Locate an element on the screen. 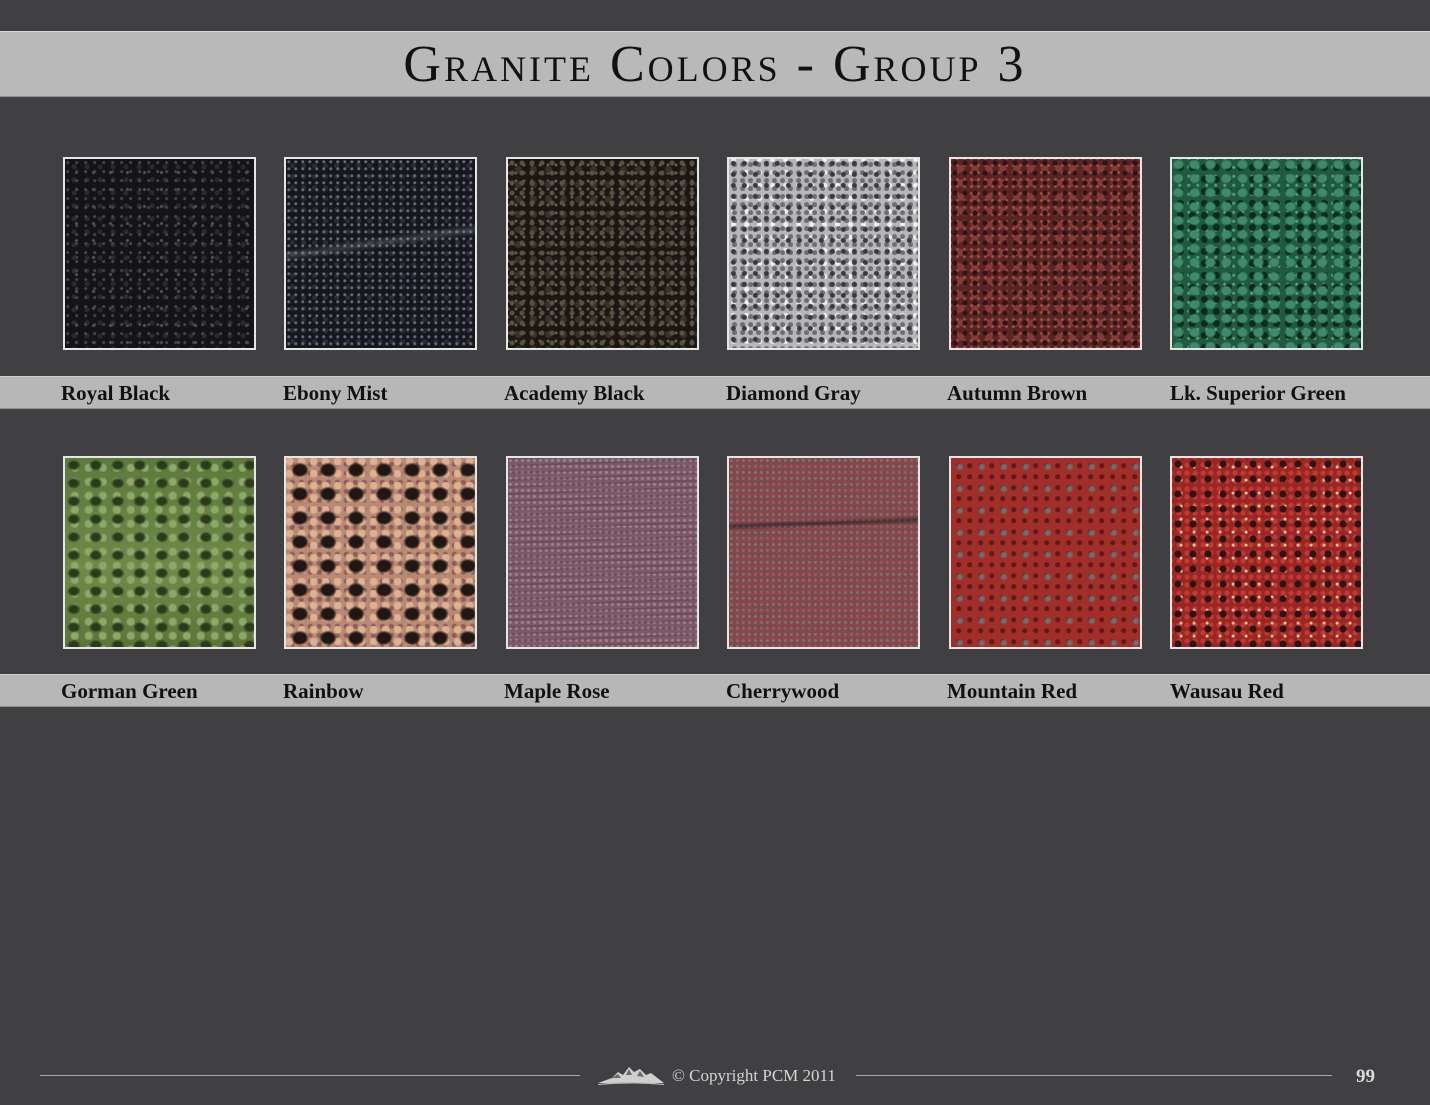 Image resolution: width=1430 pixels, height=1105 pixels. copyright-text: © Copyright PCM 2011 is located at coordinates (754, 1075).